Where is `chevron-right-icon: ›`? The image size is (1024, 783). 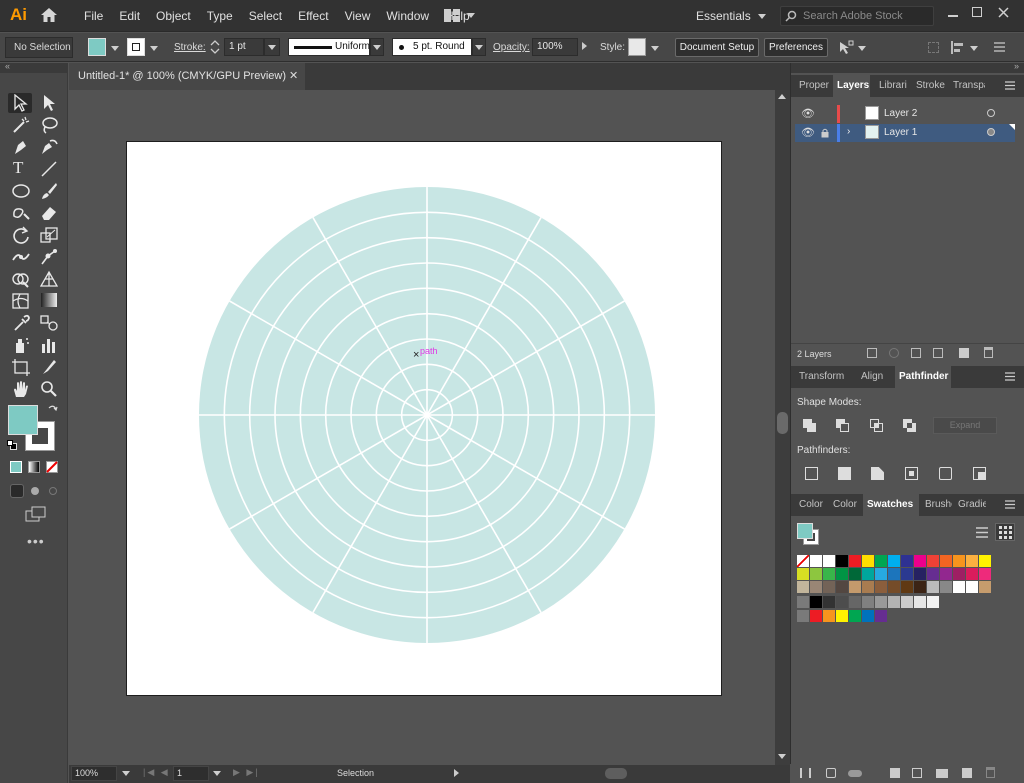 chevron-right-icon: › is located at coordinates (848, 131).